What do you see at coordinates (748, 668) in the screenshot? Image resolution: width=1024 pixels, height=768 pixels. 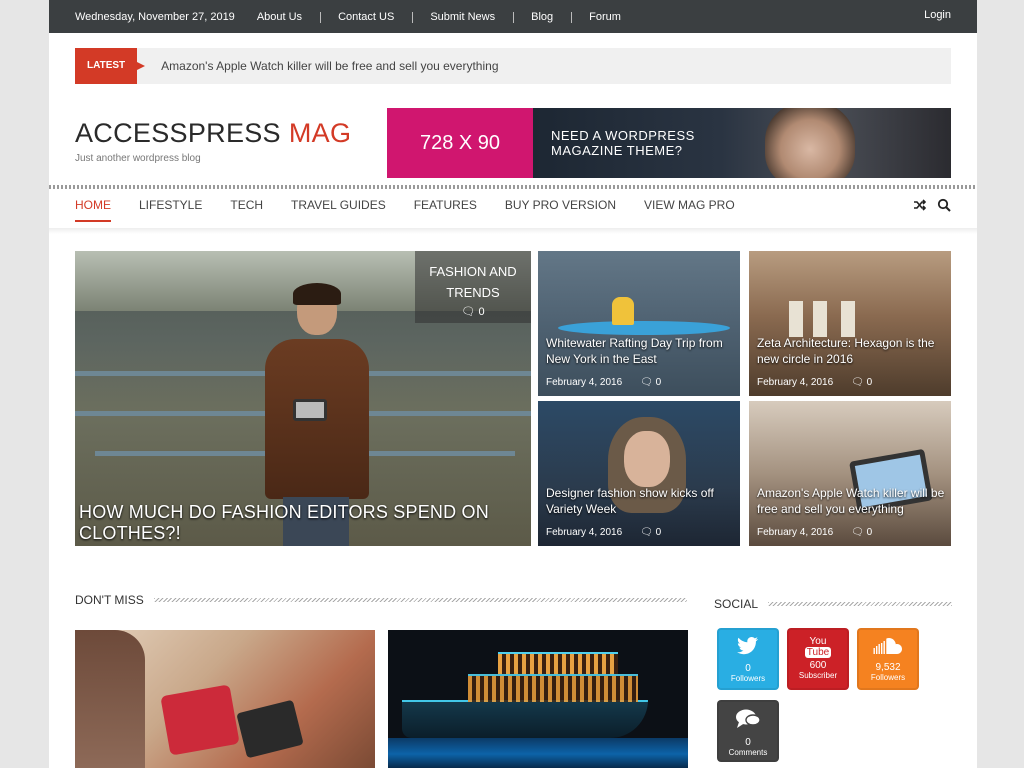 I see `twitter-count: 0` at bounding box center [748, 668].